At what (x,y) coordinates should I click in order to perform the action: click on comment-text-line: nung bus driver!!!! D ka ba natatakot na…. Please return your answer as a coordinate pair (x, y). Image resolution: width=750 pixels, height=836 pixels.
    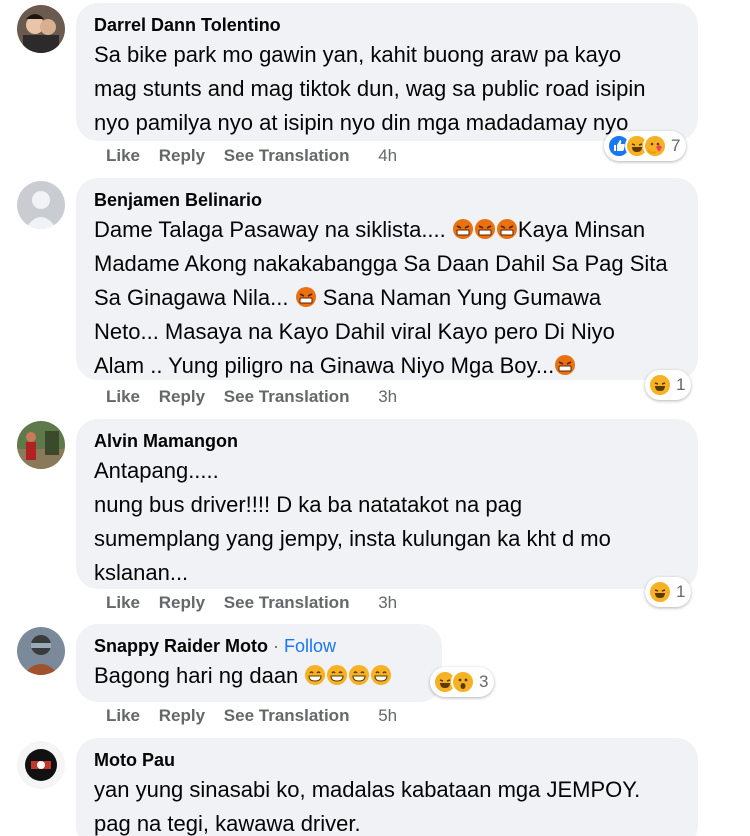
    Looking at the image, I should click on (308, 504).